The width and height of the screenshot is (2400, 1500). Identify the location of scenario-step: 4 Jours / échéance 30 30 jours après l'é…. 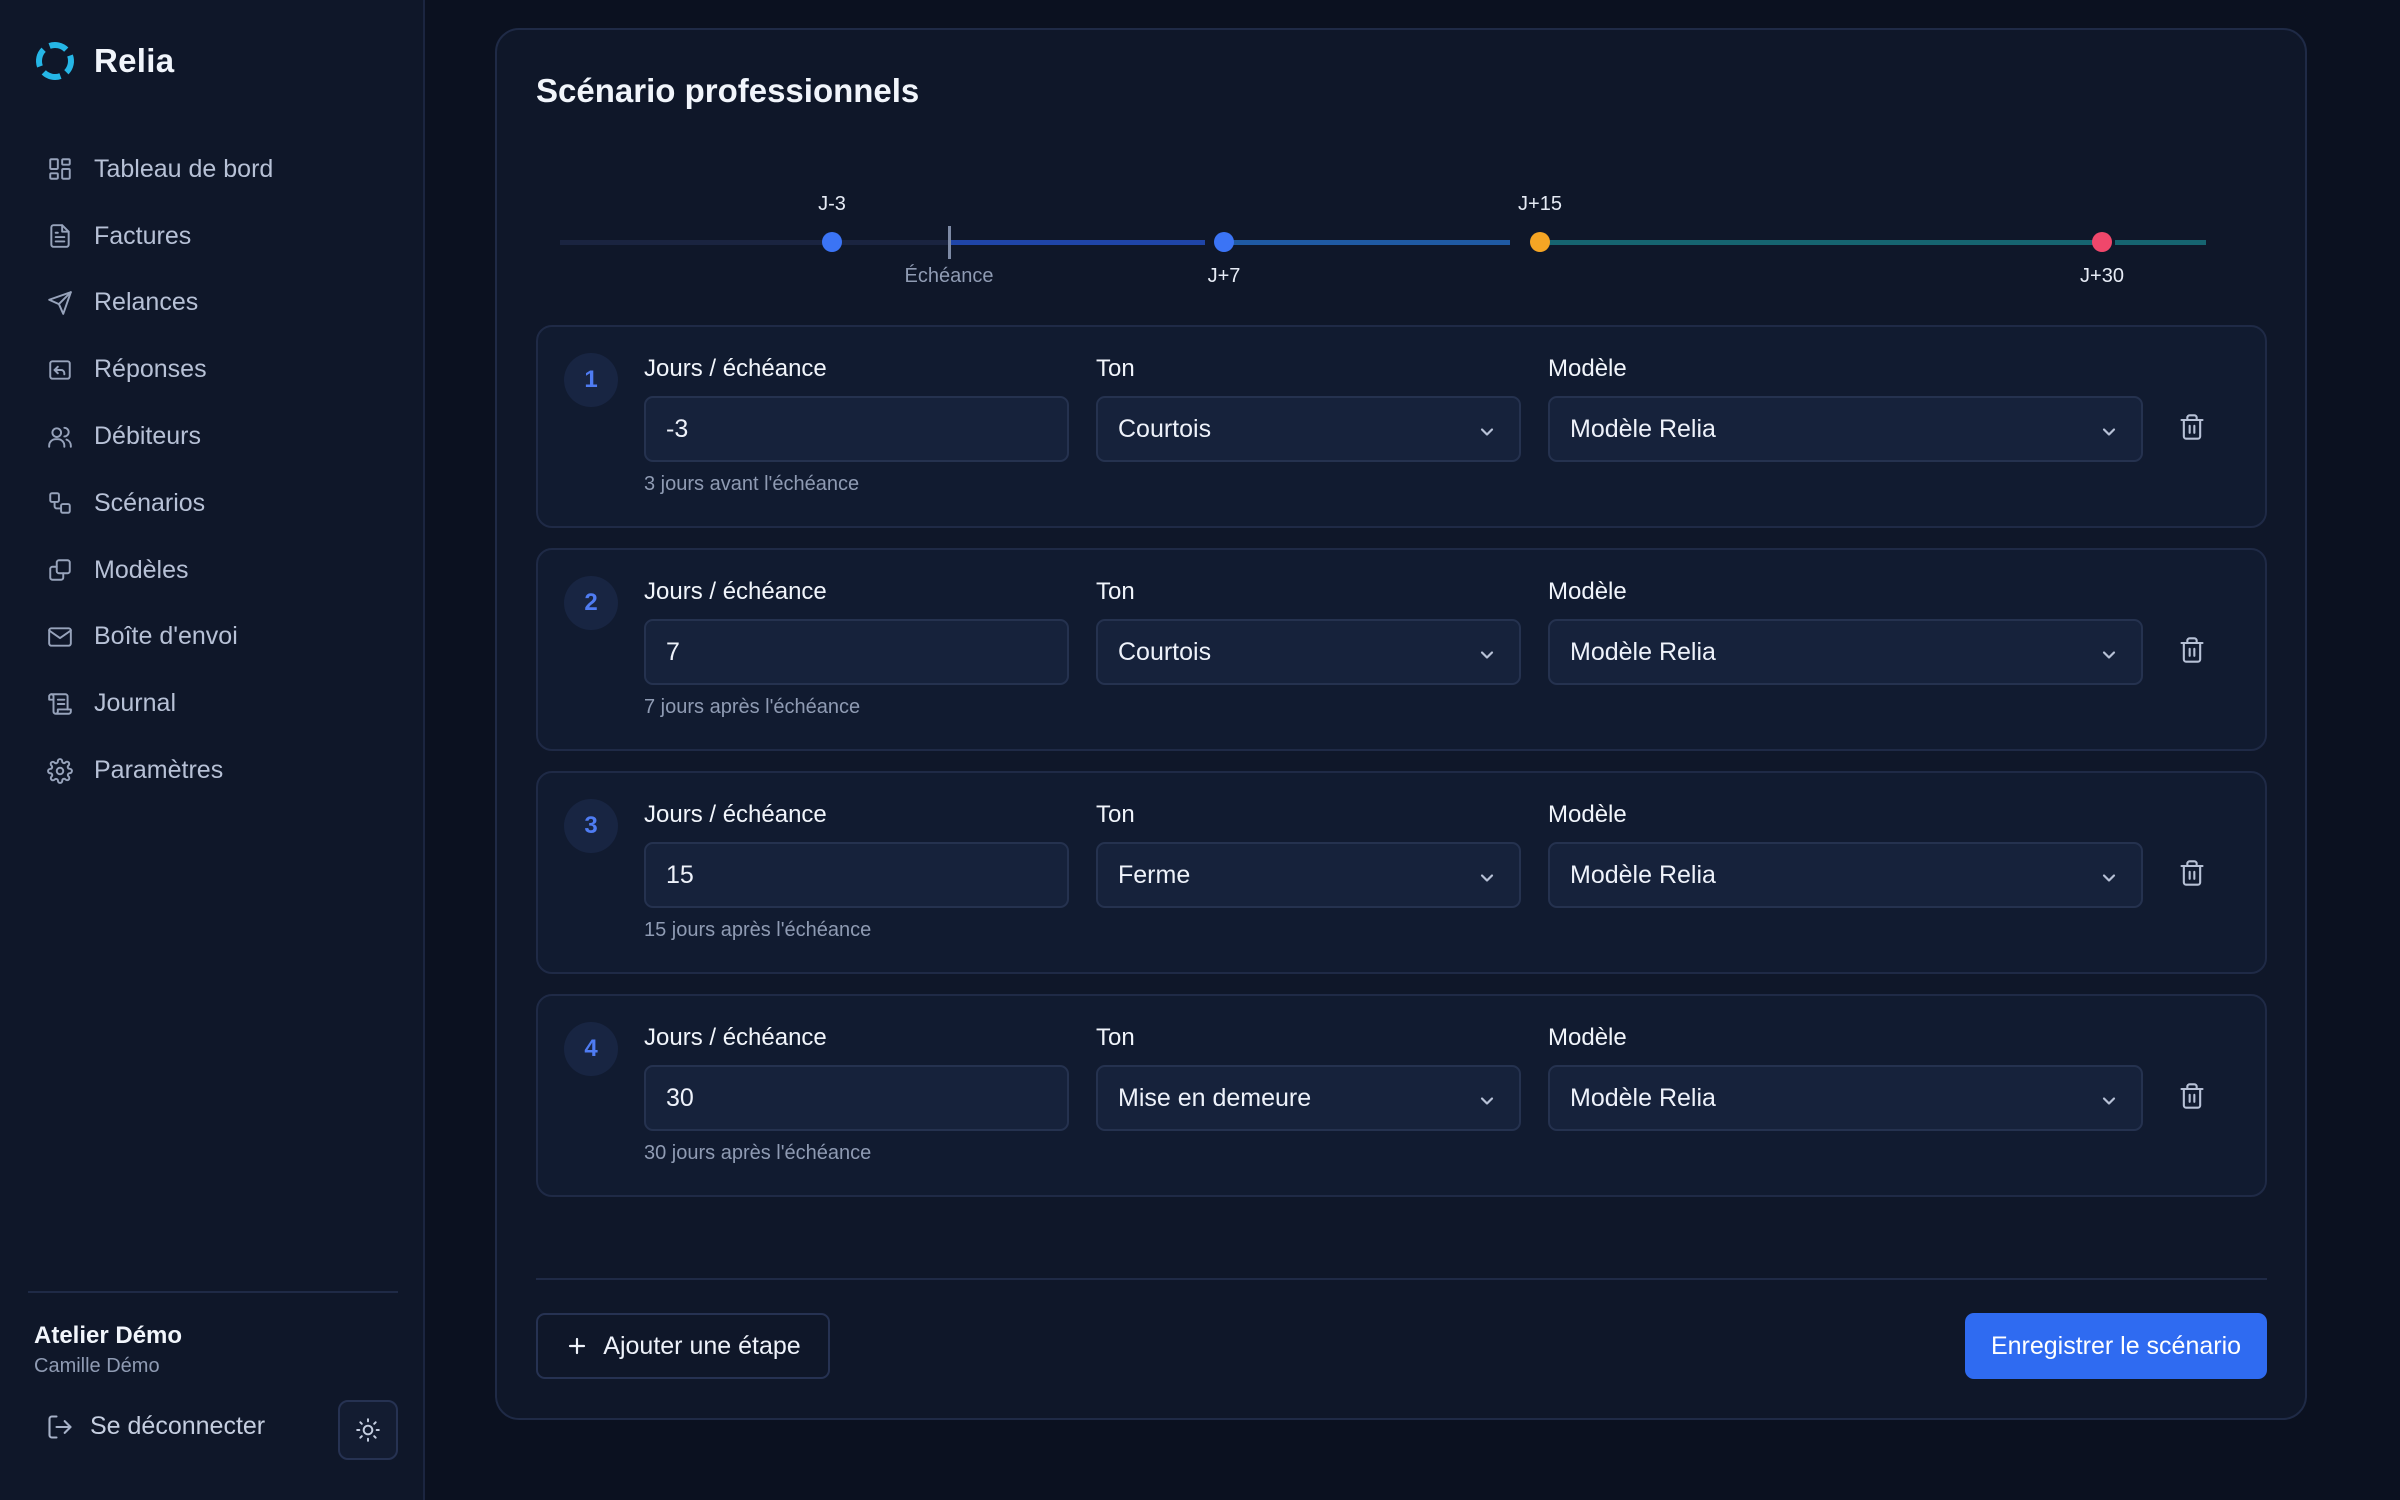
(1401, 1095).